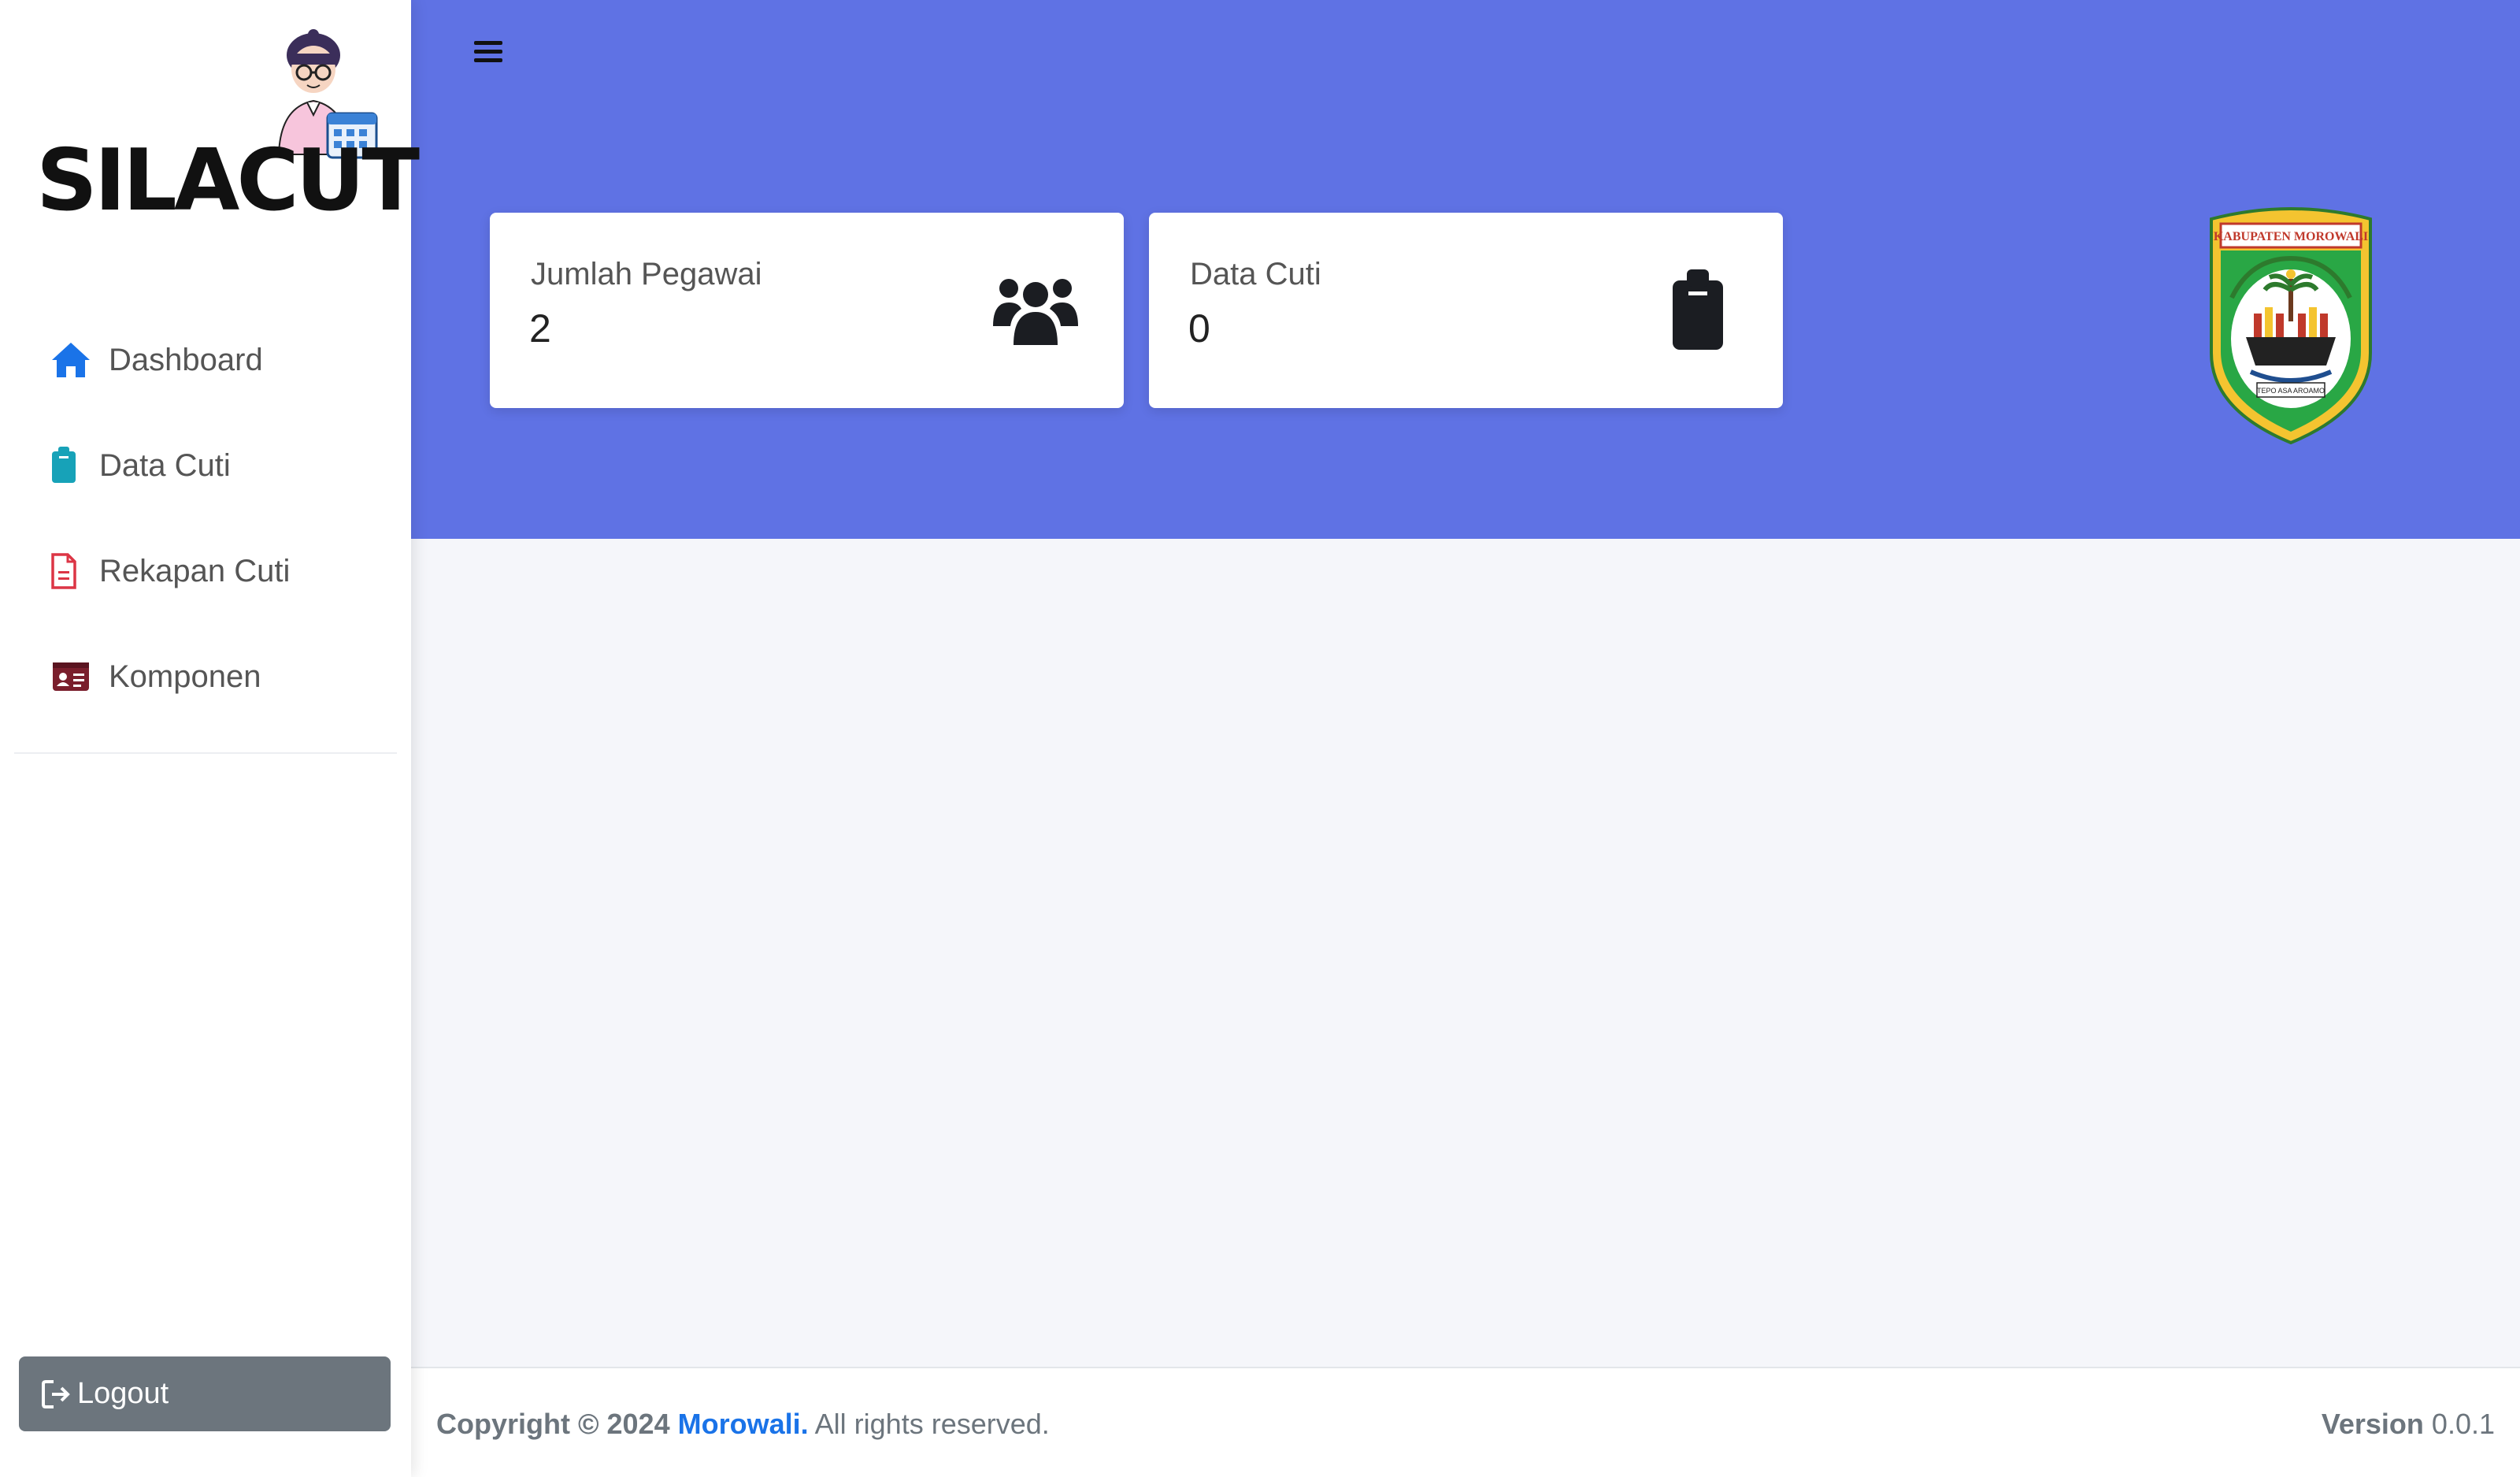  Describe the element at coordinates (205, 753) in the screenshot. I see `sidebar-divider` at that location.